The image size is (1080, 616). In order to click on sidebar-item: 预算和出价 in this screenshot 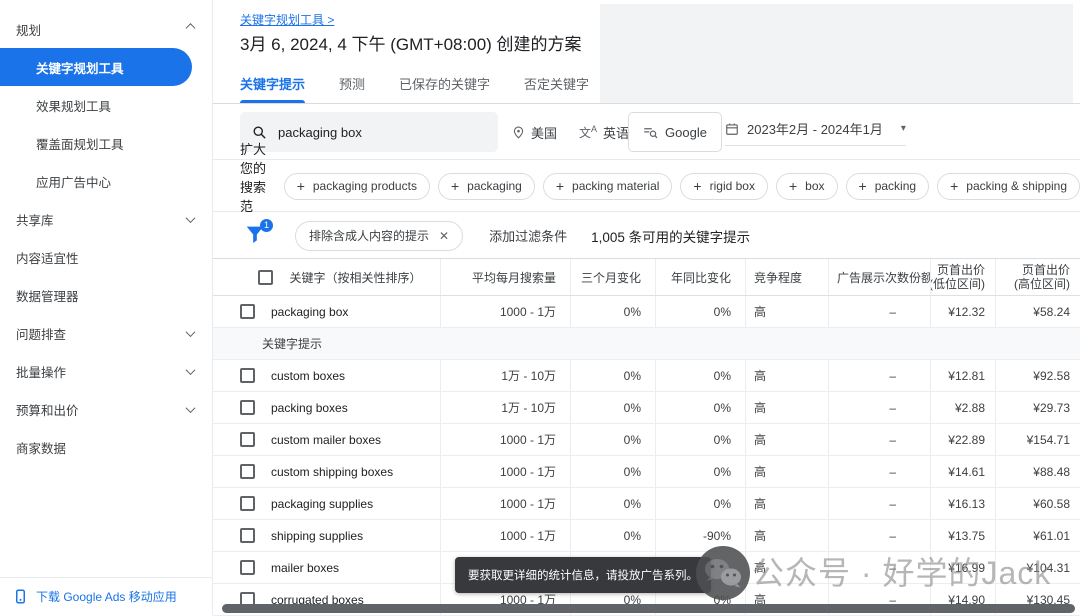, I will do `click(106, 409)`.